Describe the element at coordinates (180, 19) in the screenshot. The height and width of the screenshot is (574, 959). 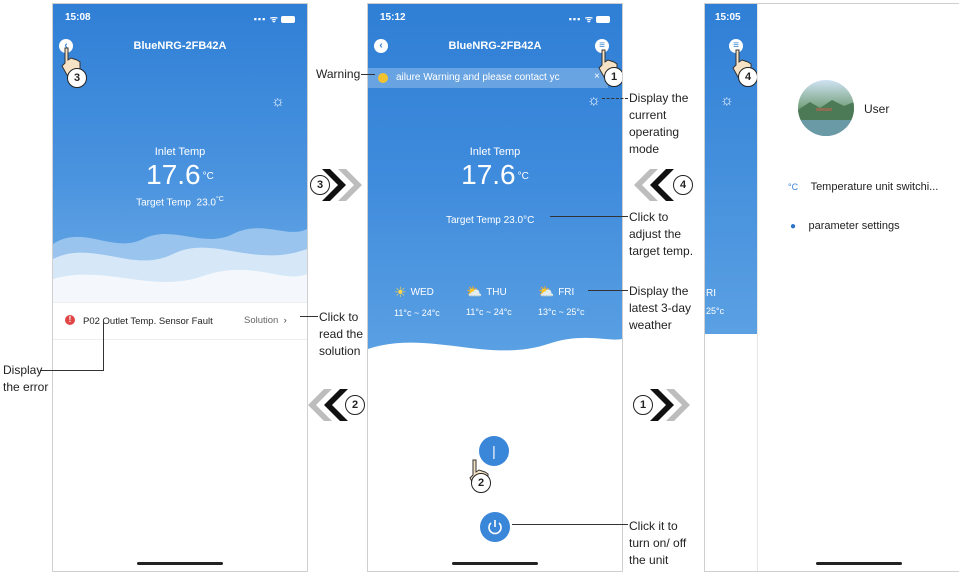
I see `status-bar: 15:08 ▪▪▪ ᯤ` at that location.